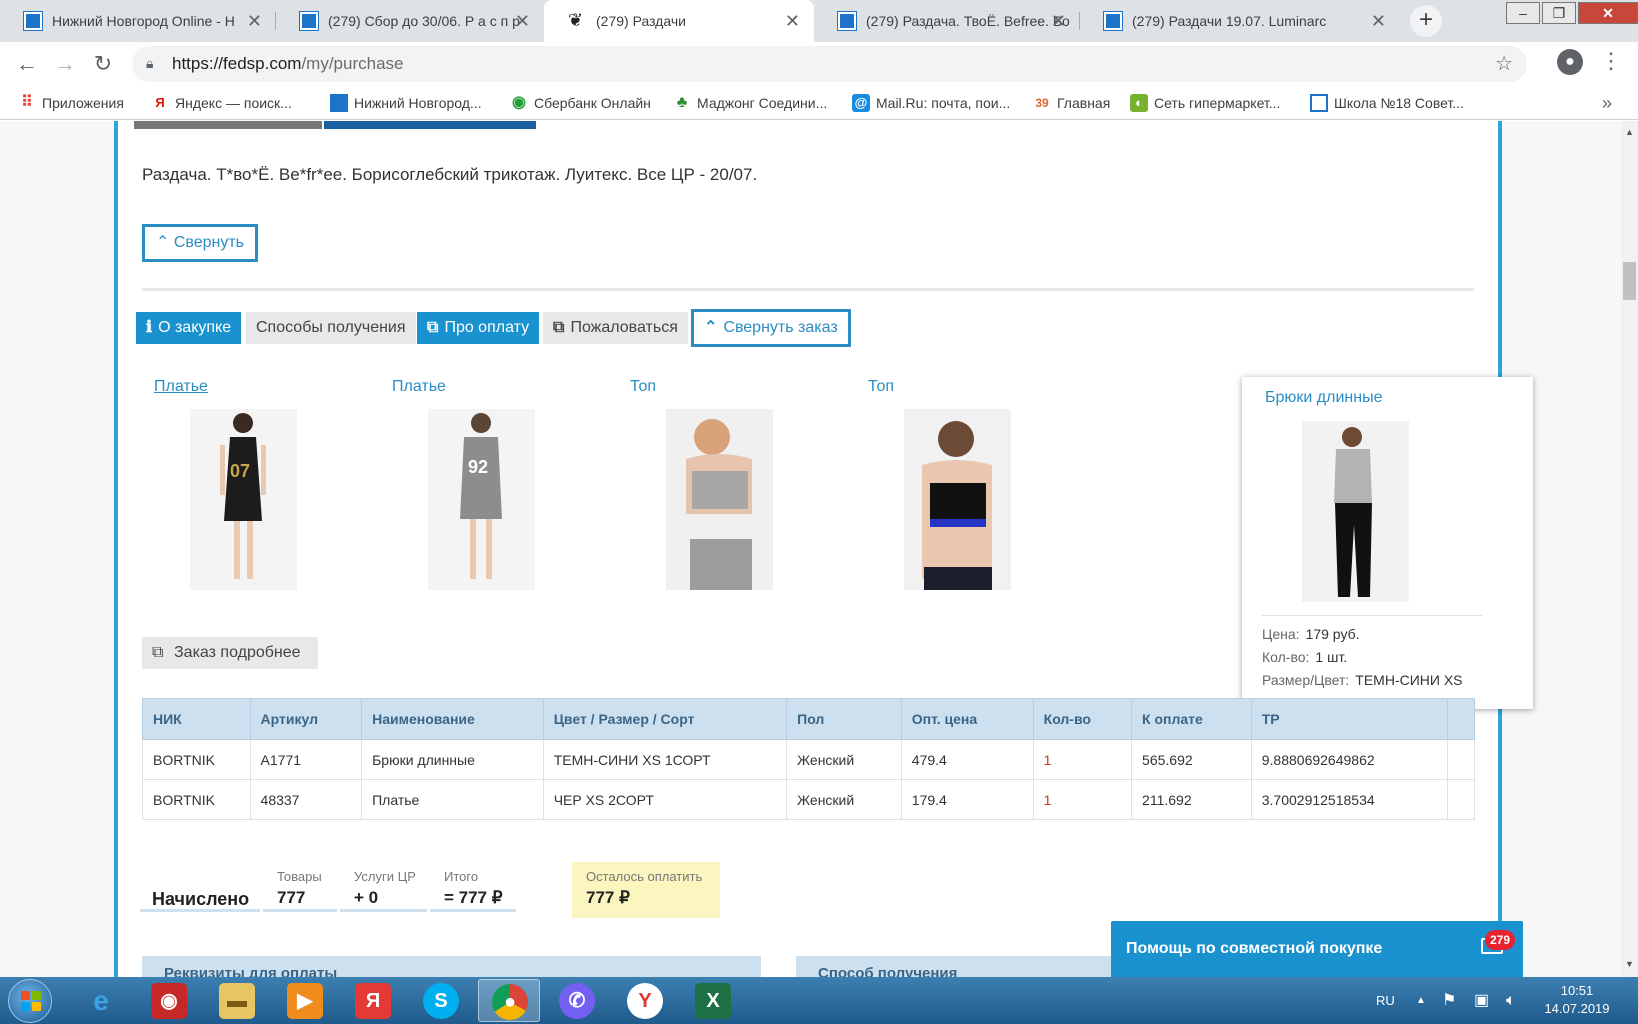  Describe the element at coordinates (1559, 13) in the screenshot. I see `maximize-button: ❐` at that location.